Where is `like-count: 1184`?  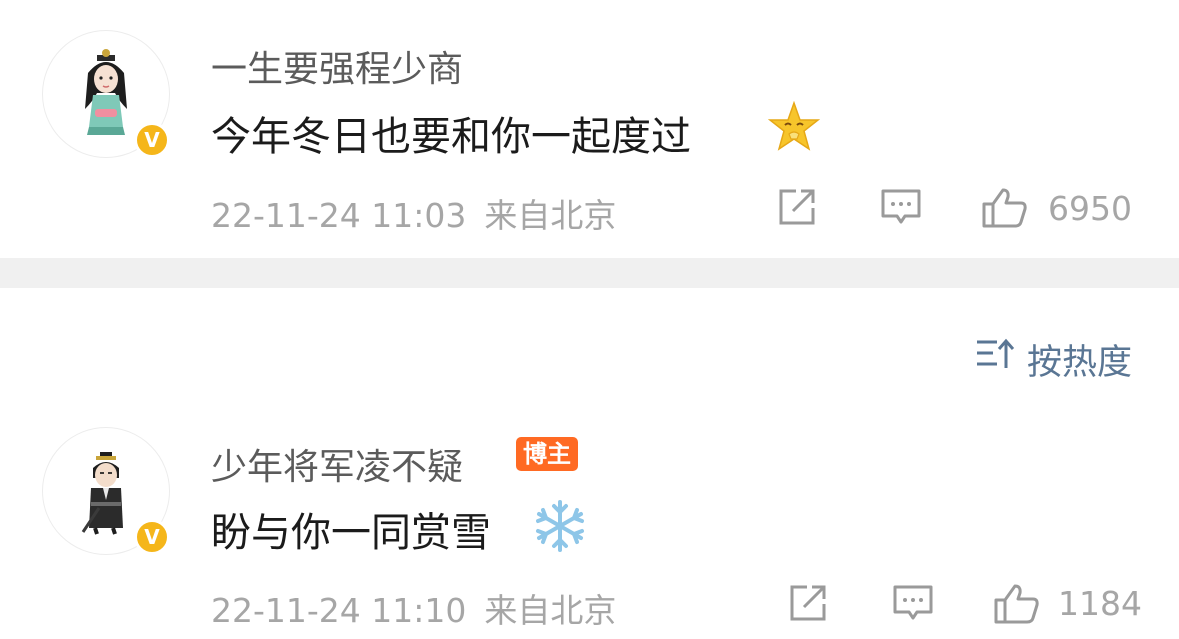
like-count: 1184 is located at coordinates (1100, 603).